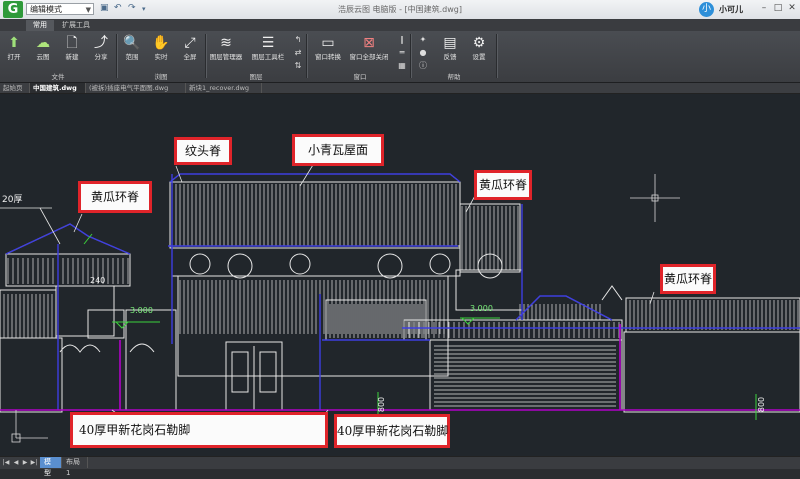 The image size is (800, 479). I want to click on group-label-browse: 浏图, so click(161, 77).